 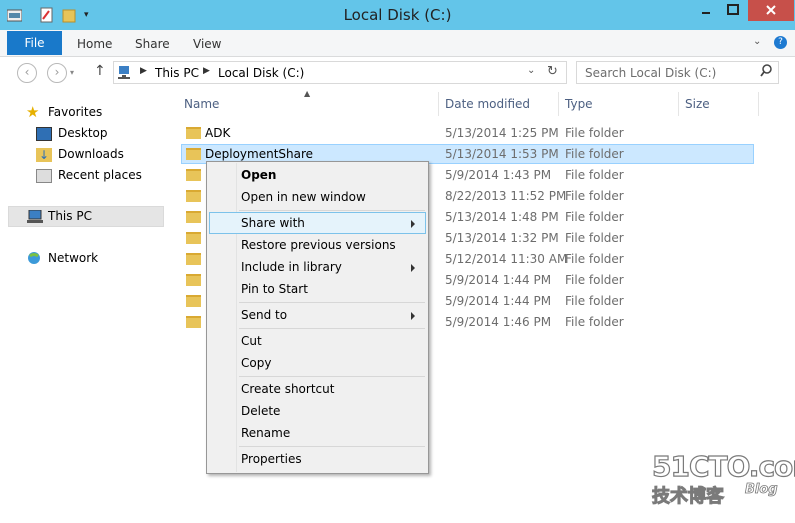 I want to click on close-button, so click(x=771, y=10).